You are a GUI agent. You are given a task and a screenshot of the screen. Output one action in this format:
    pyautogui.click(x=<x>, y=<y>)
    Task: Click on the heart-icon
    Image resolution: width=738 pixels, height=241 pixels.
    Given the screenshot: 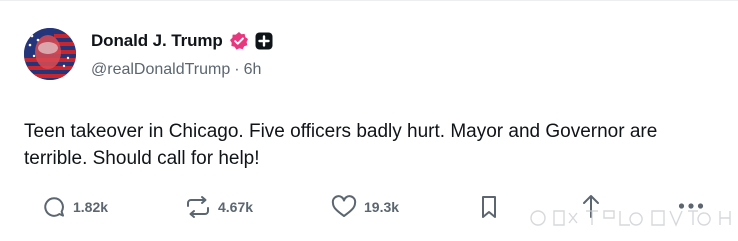 What is the action you would take?
    pyautogui.click(x=344, y=206)
    